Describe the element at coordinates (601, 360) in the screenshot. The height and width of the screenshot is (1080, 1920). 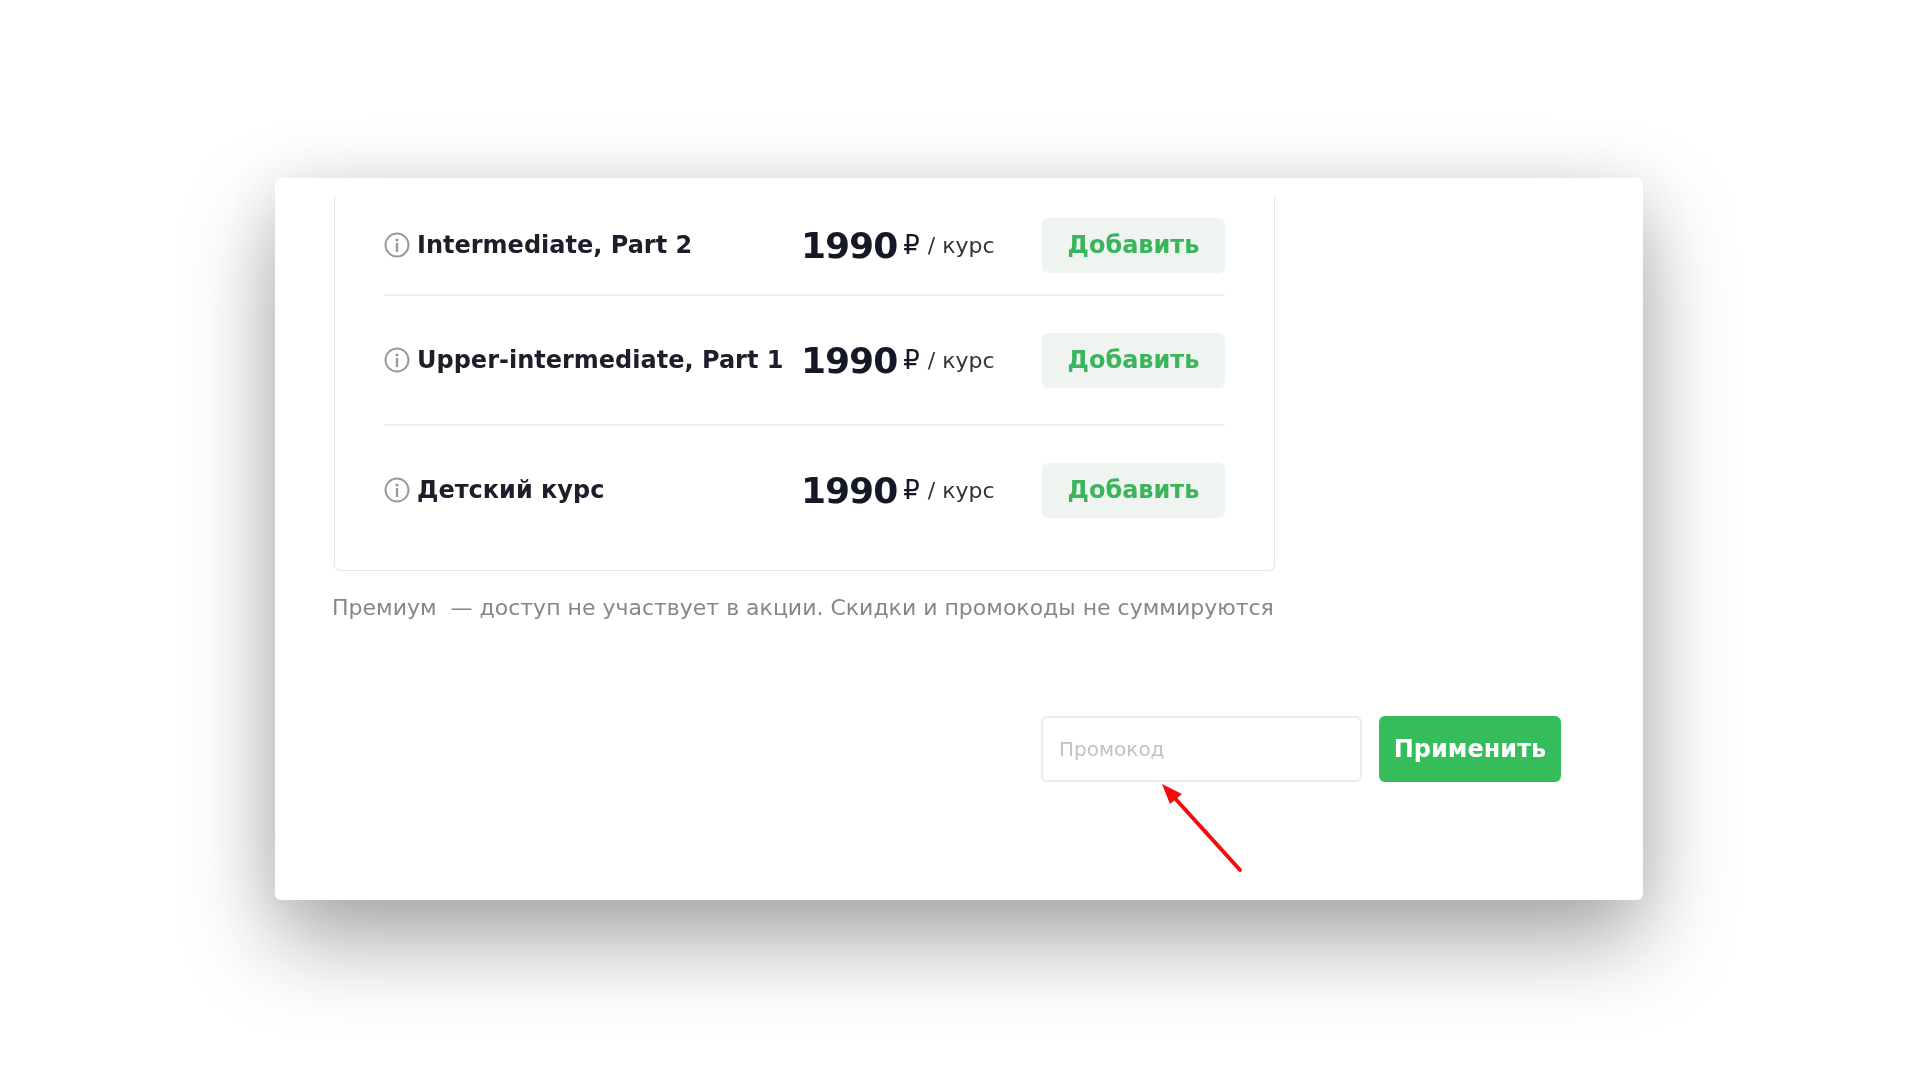
I see `course-title: Upper-intermediate, Part 1` at that location.